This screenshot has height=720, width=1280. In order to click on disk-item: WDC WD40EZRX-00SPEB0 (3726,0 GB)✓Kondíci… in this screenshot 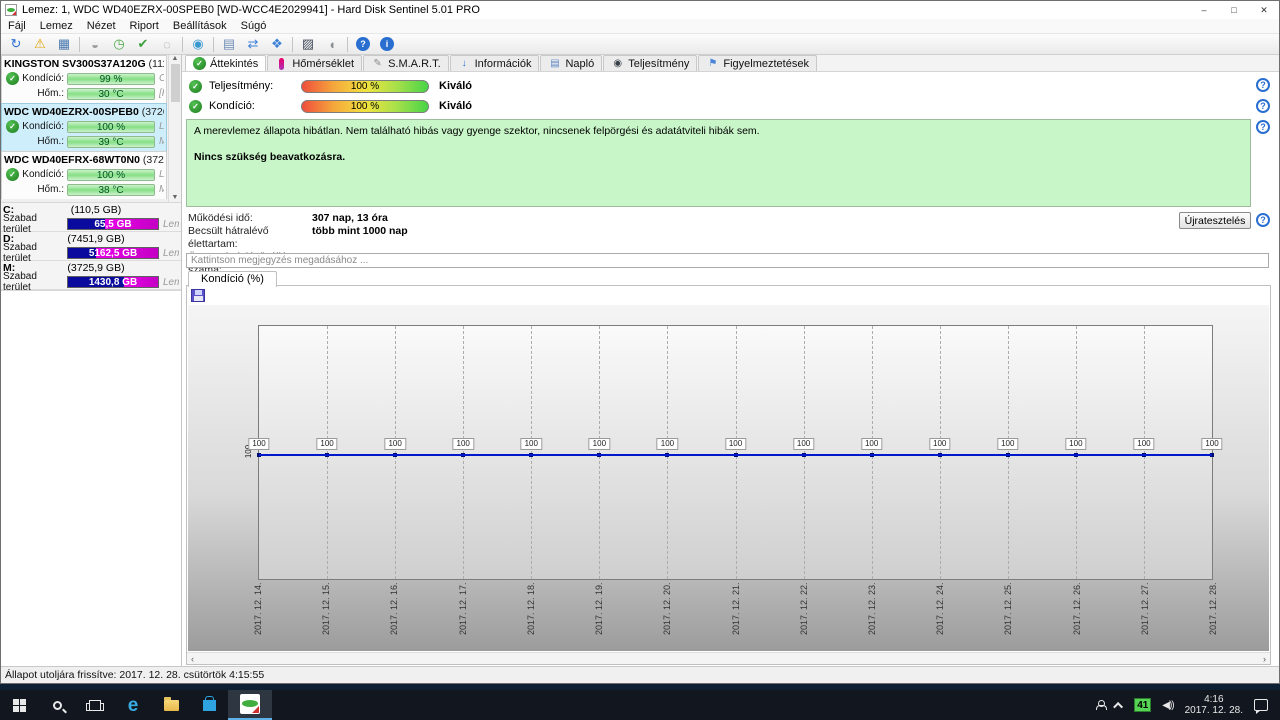, I will do `click(84, 127)`.